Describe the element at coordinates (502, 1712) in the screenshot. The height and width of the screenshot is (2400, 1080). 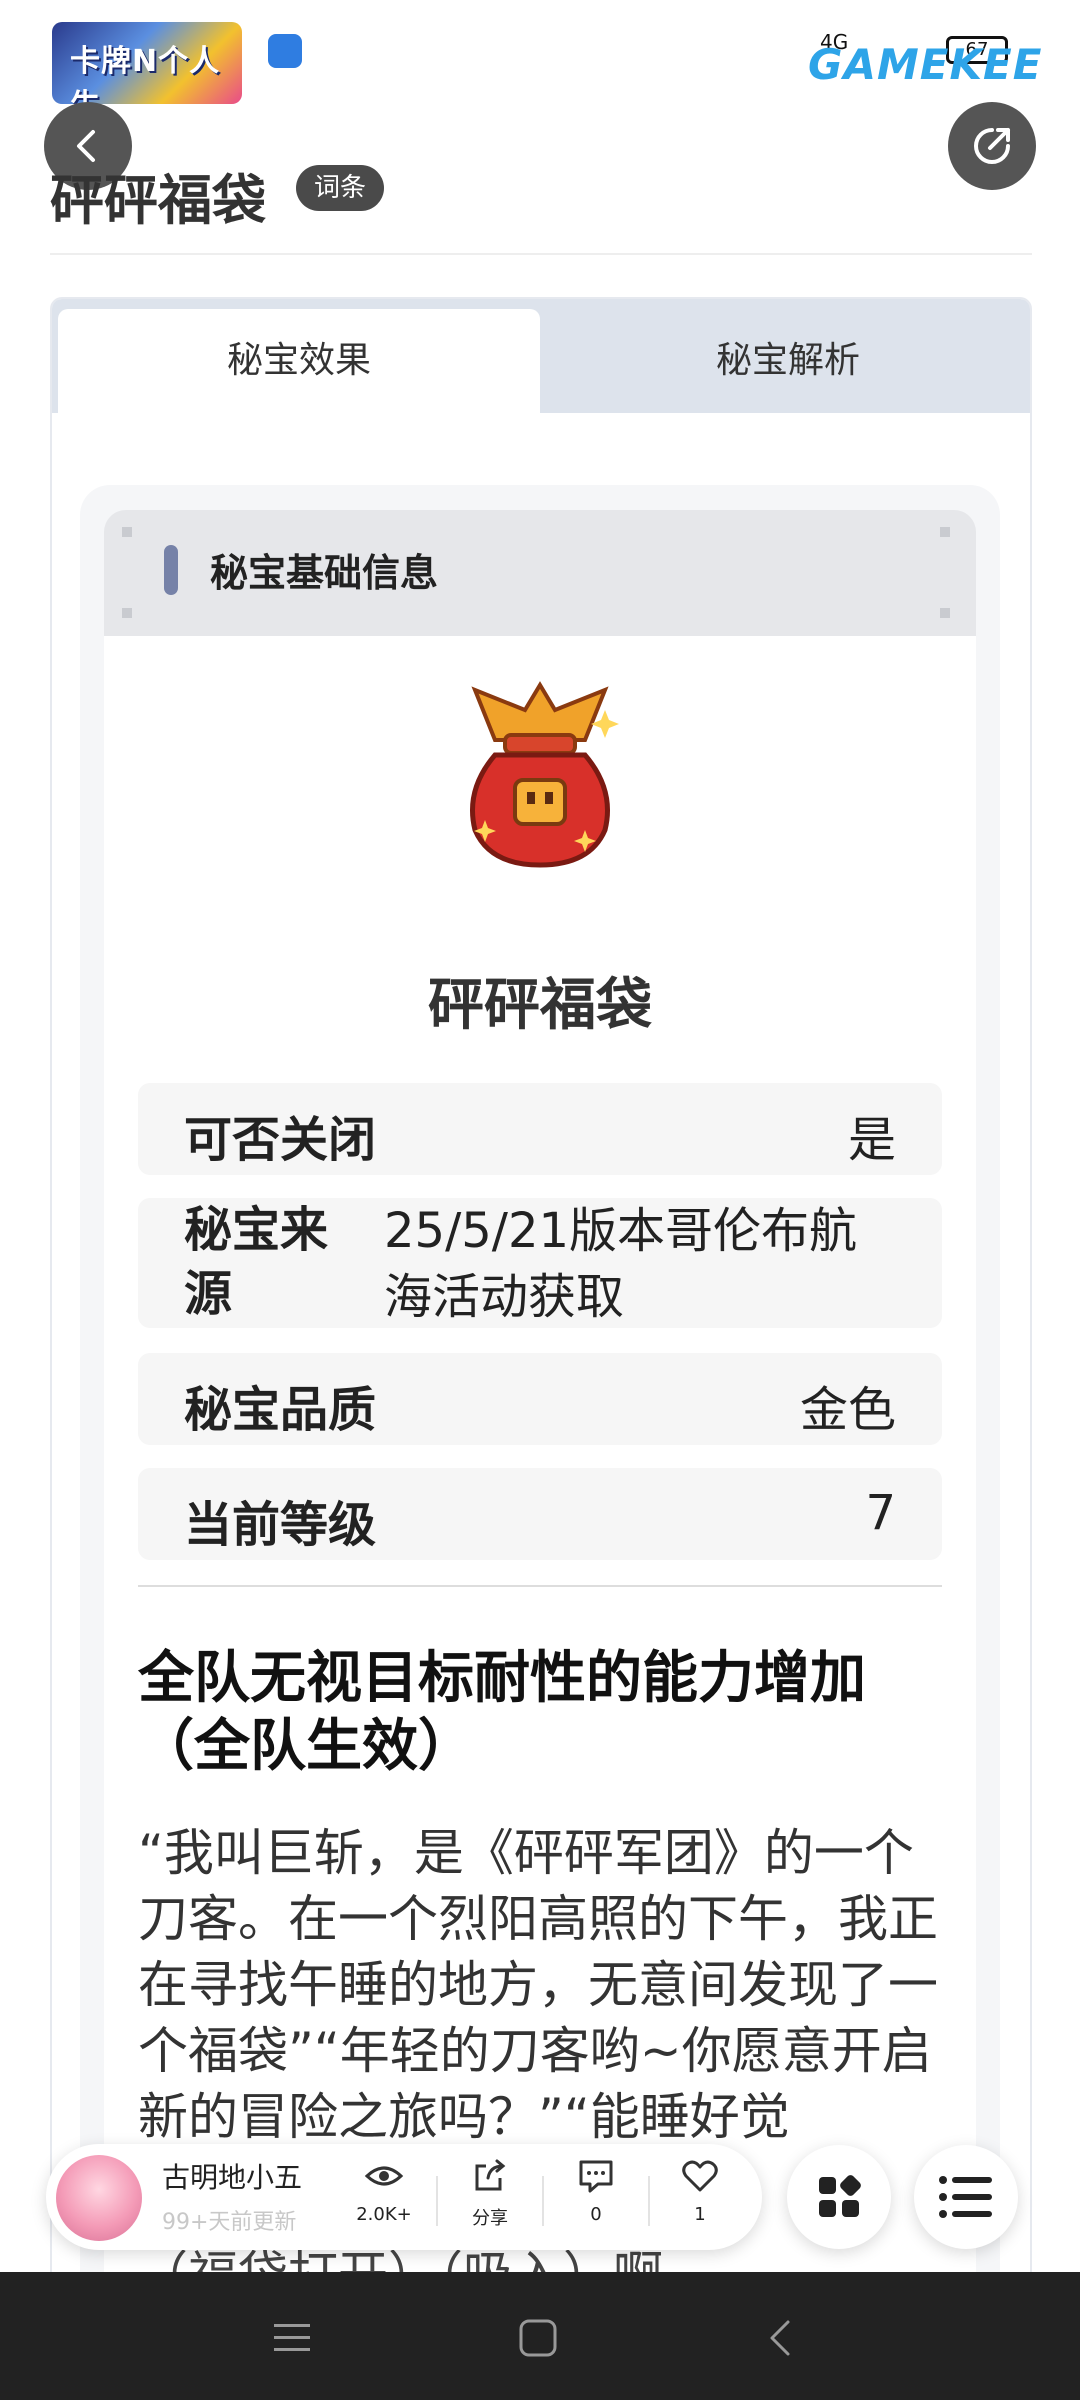
I see `effect-title: 全队无视目标耐性的能力增加（全队生效）` at that location.